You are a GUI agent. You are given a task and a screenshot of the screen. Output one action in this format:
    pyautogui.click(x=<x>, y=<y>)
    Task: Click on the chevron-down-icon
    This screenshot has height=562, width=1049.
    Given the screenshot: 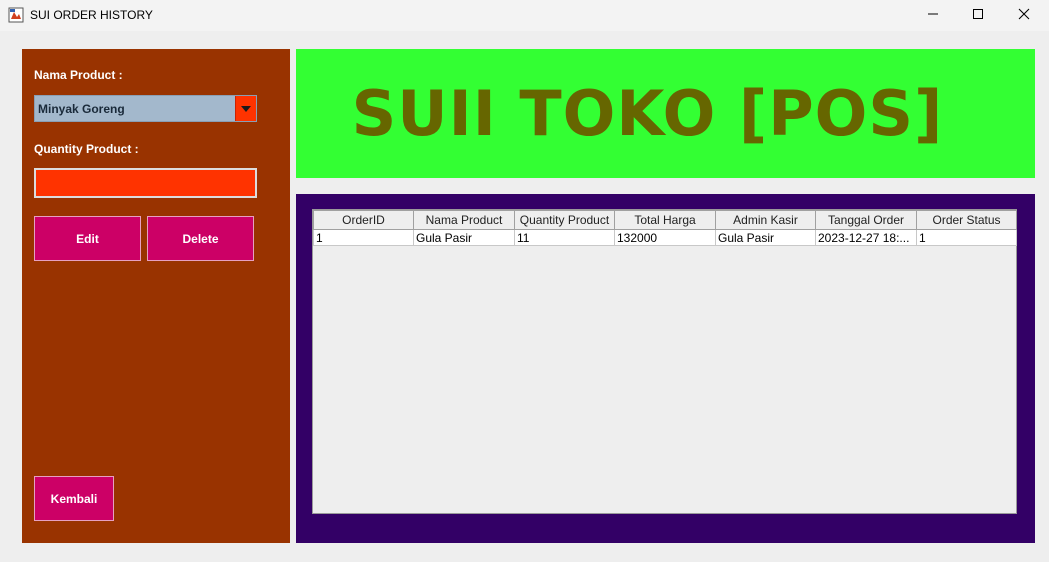 What is the action you would take?
    pyautogui.click(x=245, y=108)
    